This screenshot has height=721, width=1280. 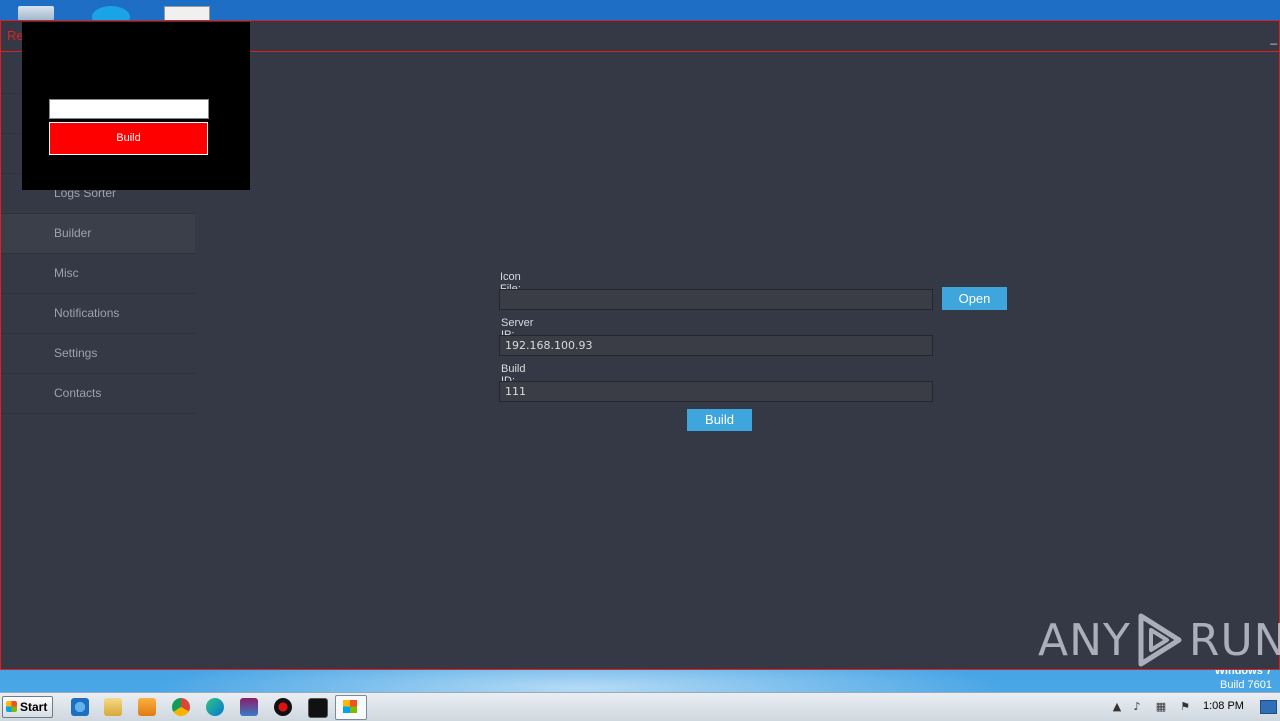 What do you see at coordinates (318, 708) in the screenshot?
I see `command-prompt-icon` at bounding box center [318, 708].